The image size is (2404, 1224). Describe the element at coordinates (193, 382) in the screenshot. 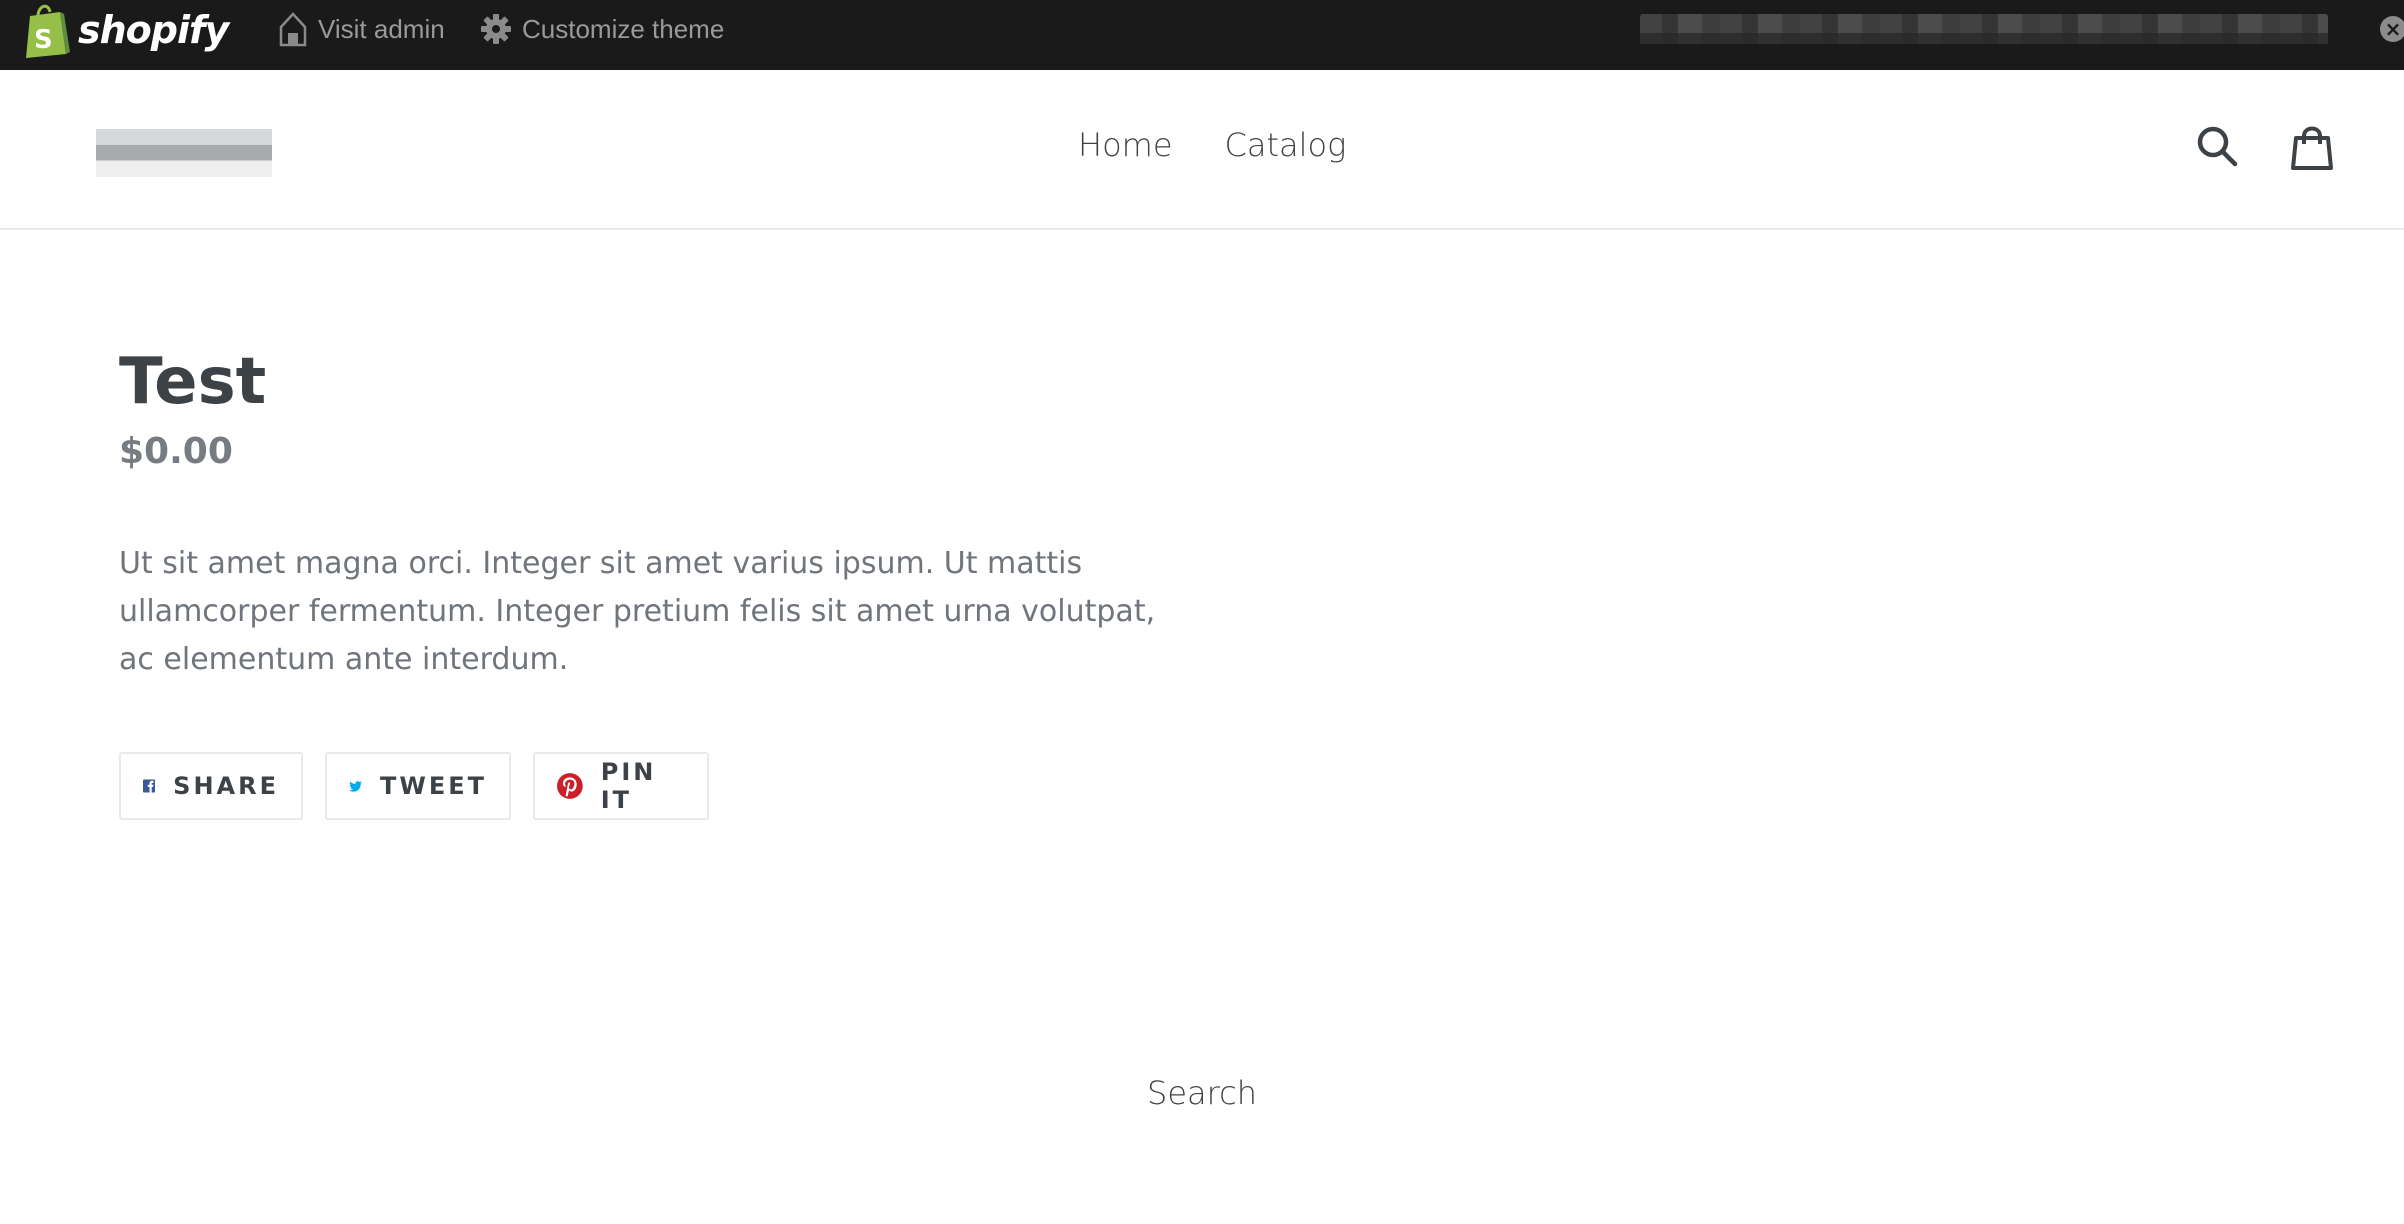

I see `product-title: Test` at that location.